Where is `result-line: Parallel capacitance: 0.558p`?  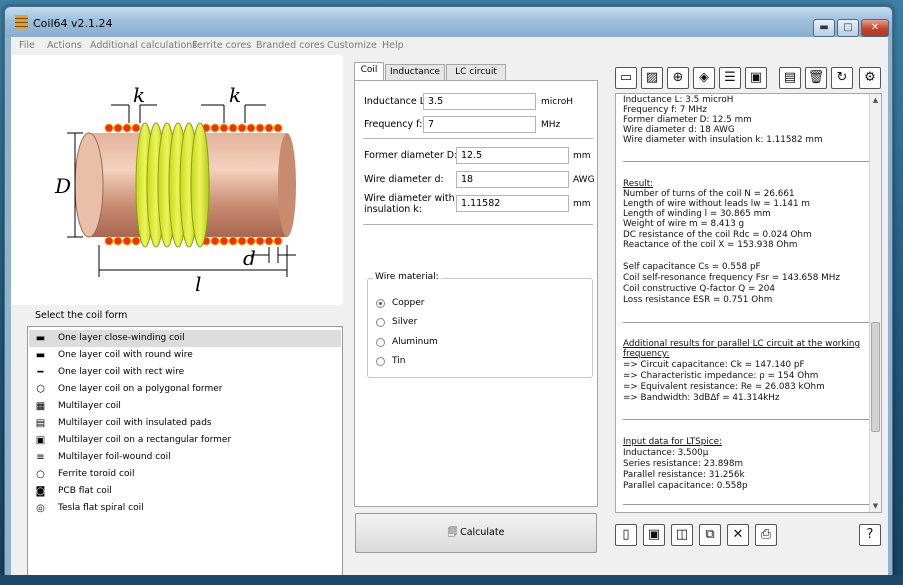 result-line: Parallel capacitance: 0.558p is located at coordinates (685, 486).